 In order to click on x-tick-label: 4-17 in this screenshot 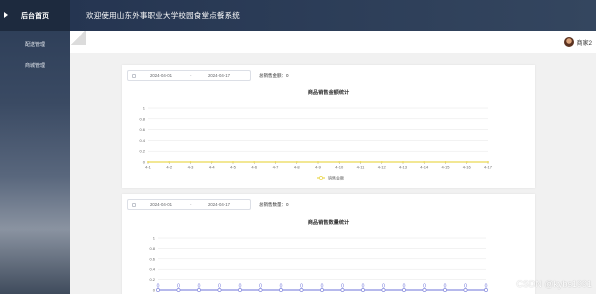, I will do `click(488, 167)`.